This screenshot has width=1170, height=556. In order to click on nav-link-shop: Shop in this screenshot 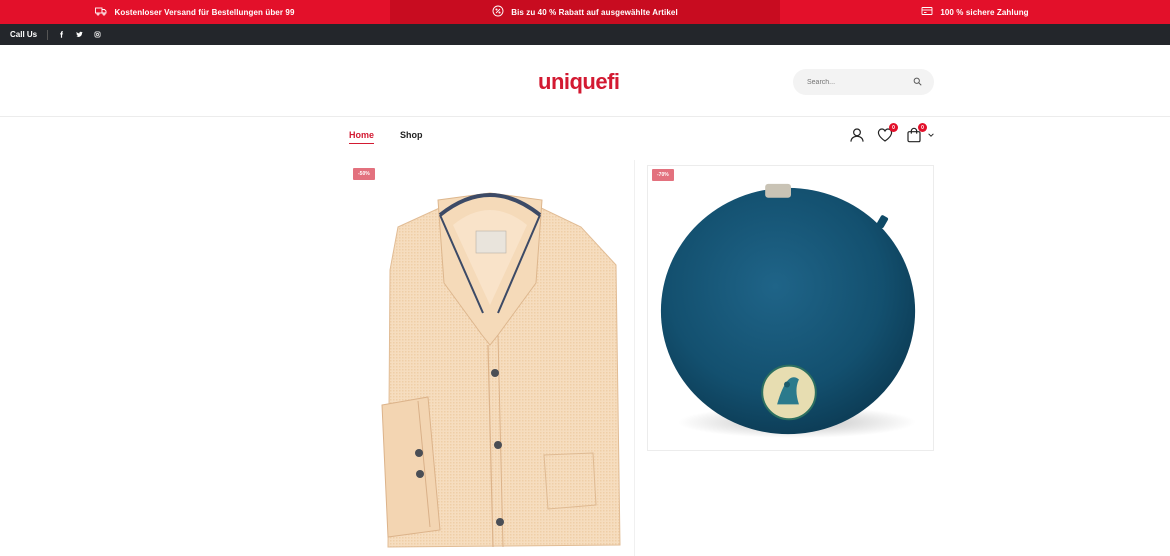, I will do `click(411, 135)`.